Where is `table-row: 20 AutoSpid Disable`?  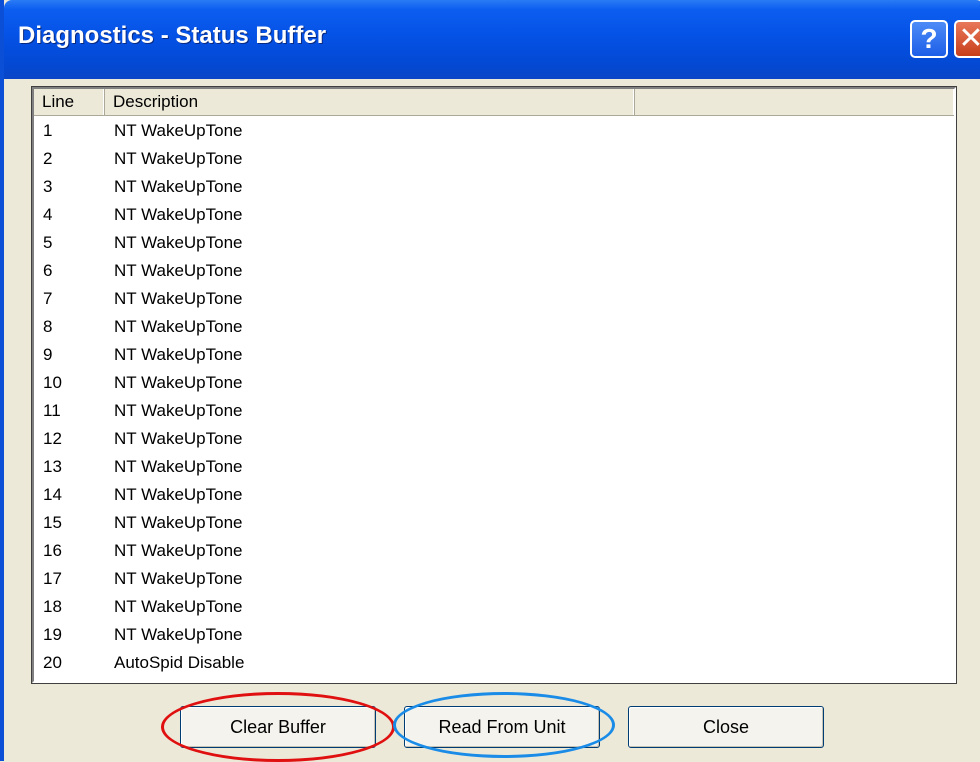
table-row: 20 AutoSpid Disable is located at coordinates (494, 663).